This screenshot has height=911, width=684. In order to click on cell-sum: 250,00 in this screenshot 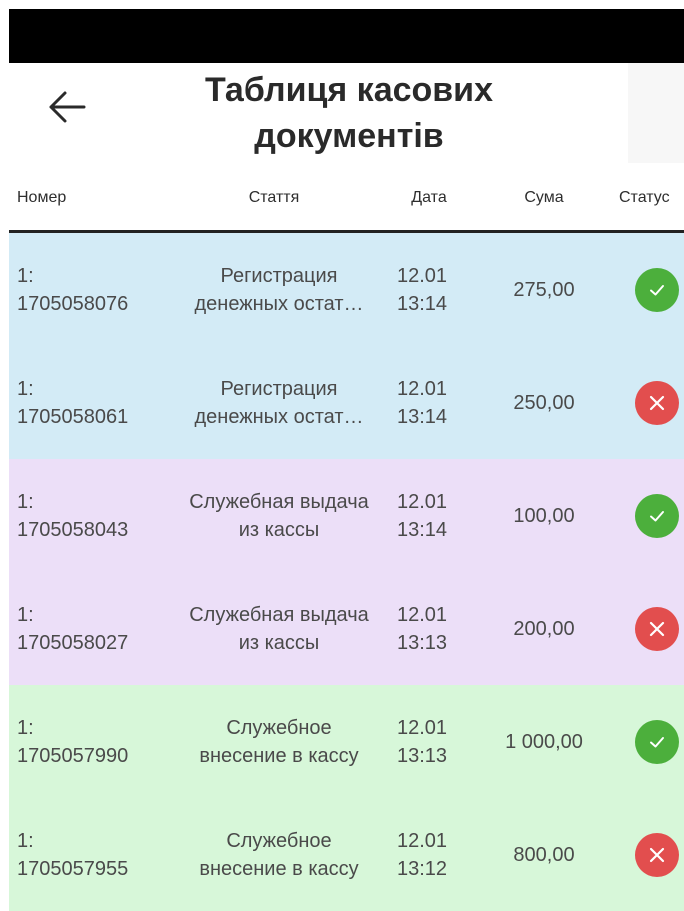, I will do `click(544, 402)`.